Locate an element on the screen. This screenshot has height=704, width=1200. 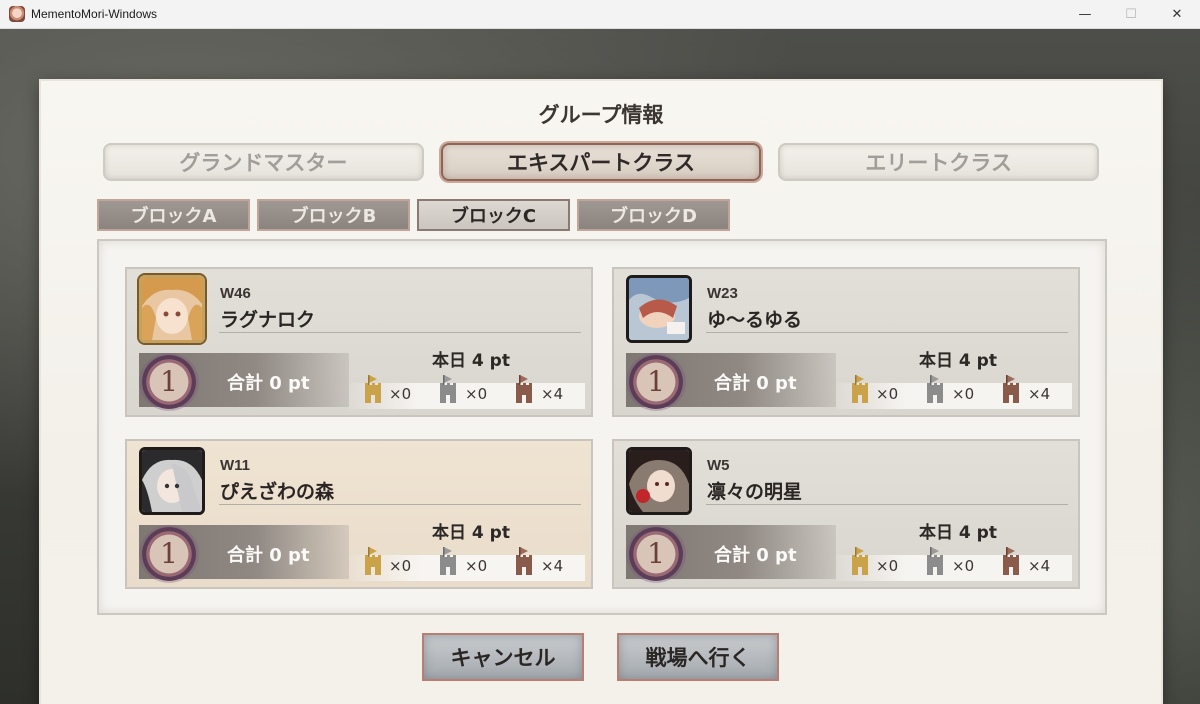
cancel-button: キャンセル is located at coordinates (503, 657).